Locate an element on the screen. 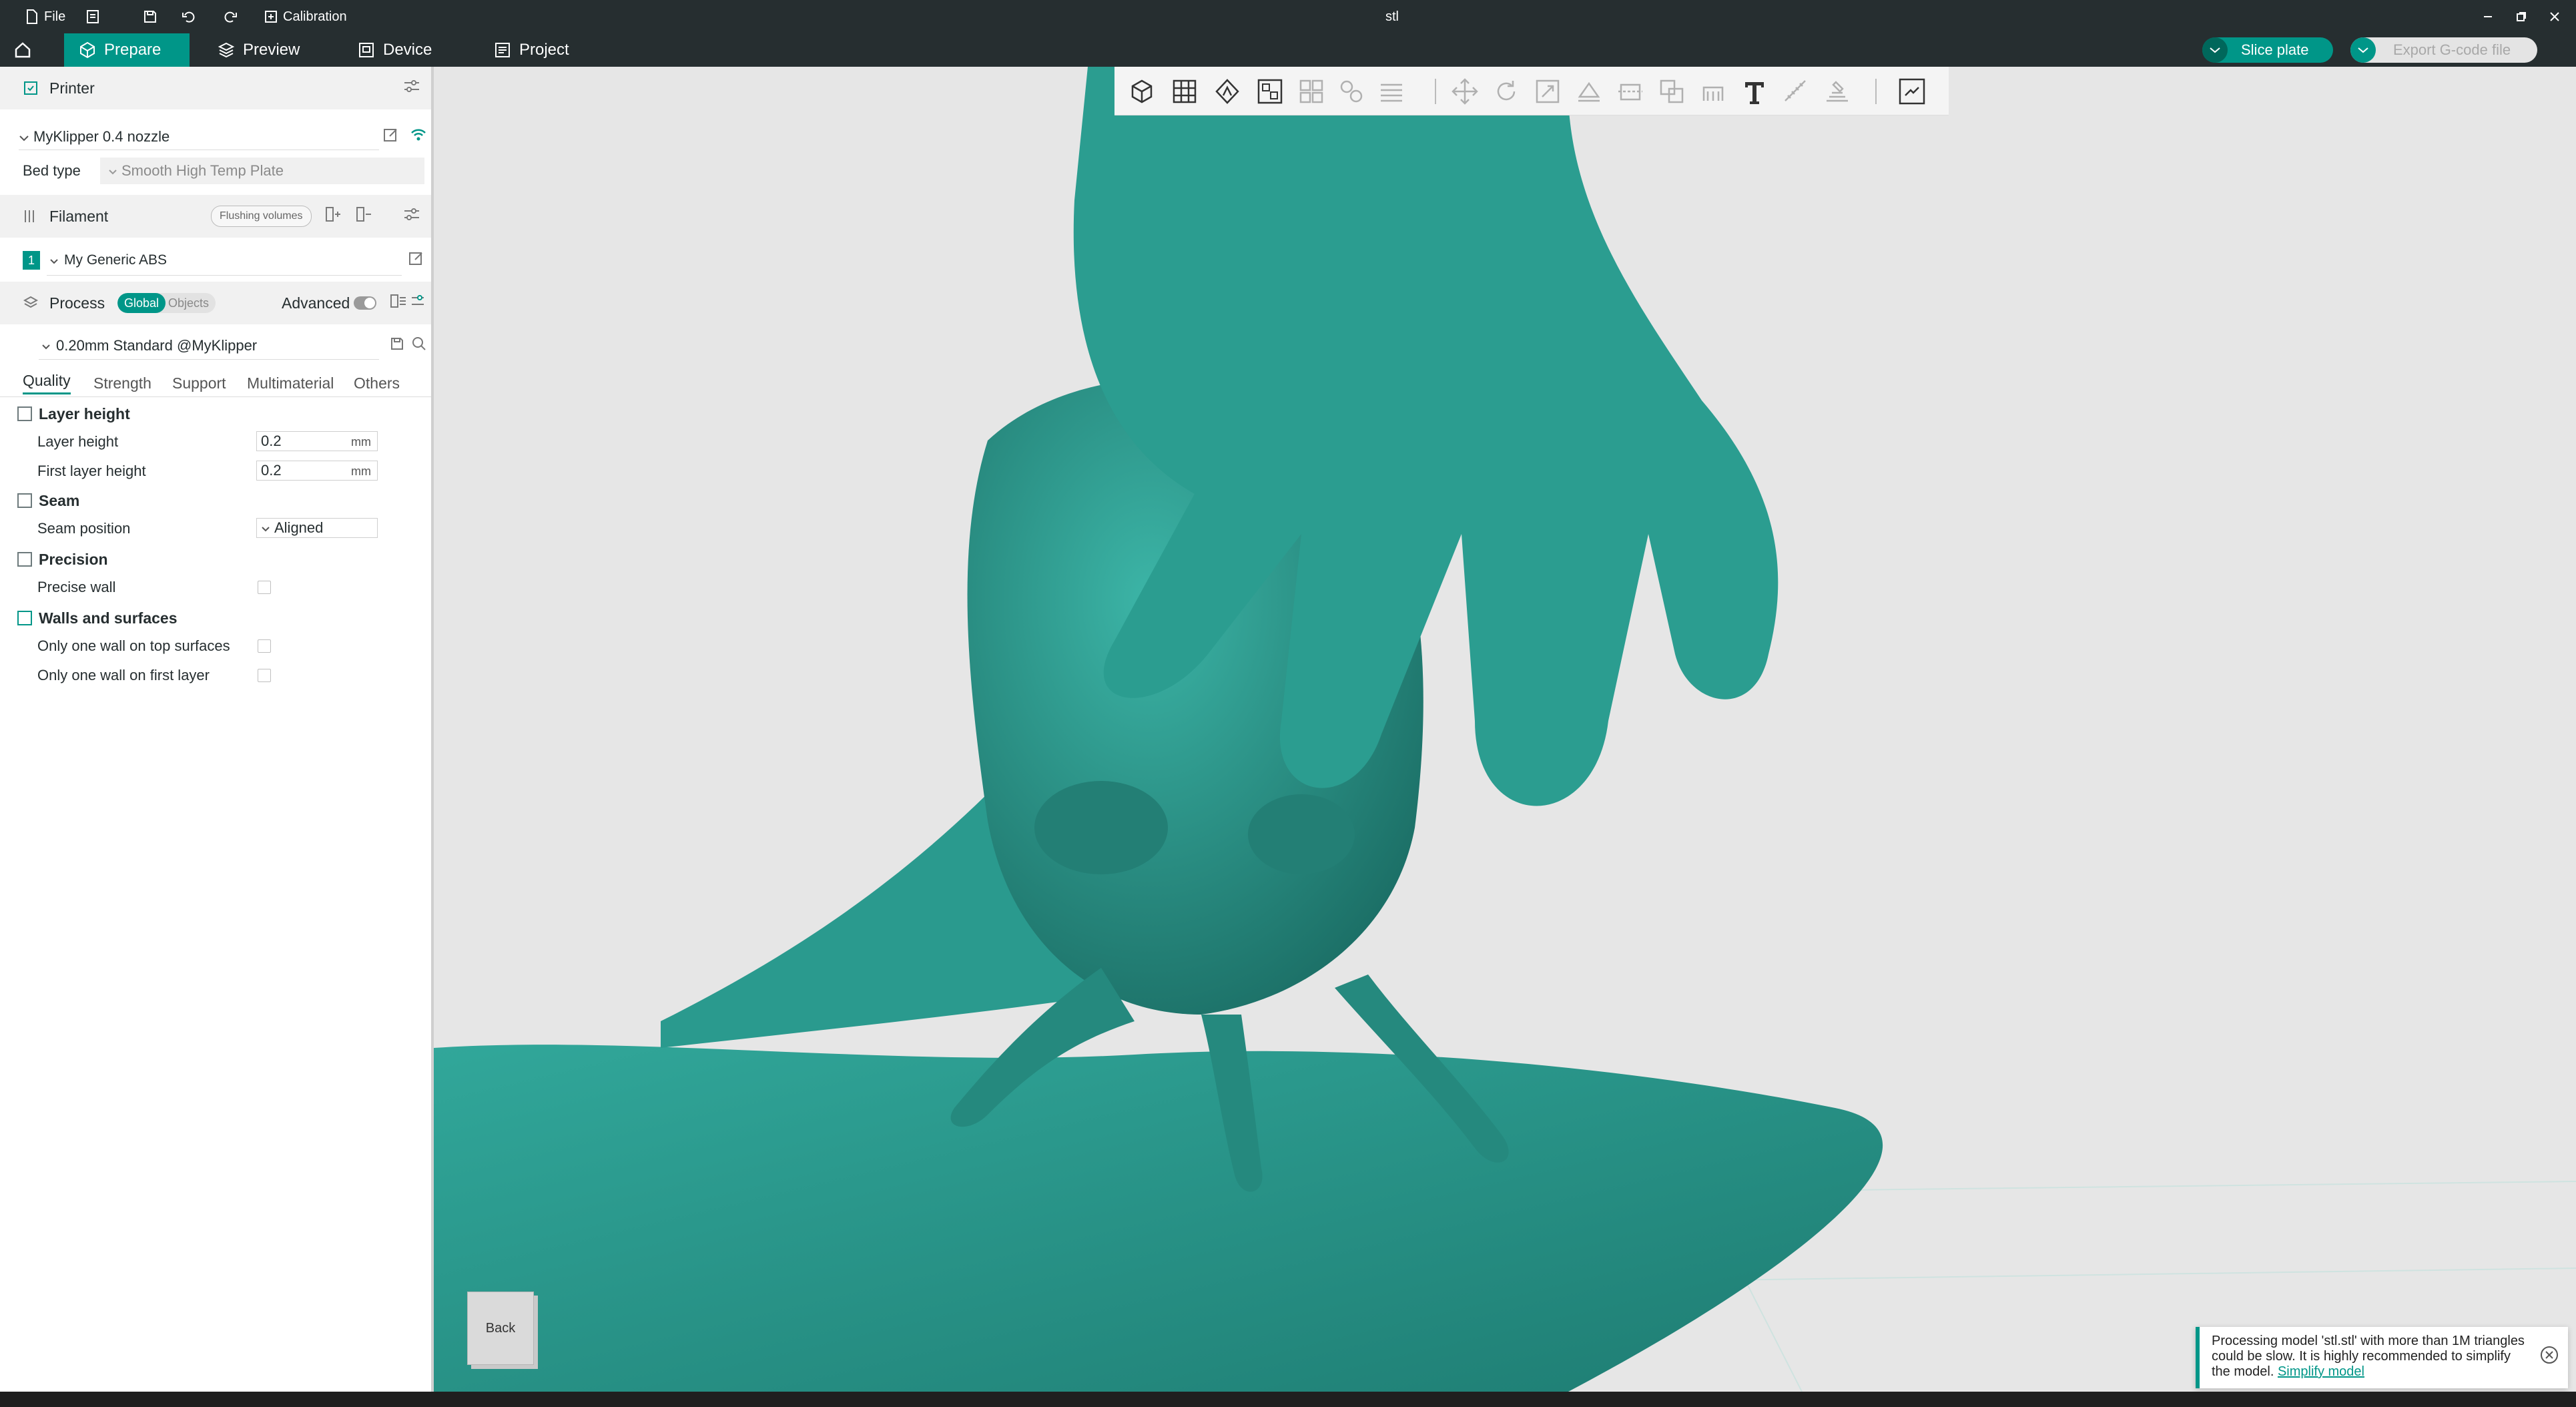 This screenshot has height=1407, width=2576. slice-plate-label: Slice plate is located at coordinates (2275, 49).